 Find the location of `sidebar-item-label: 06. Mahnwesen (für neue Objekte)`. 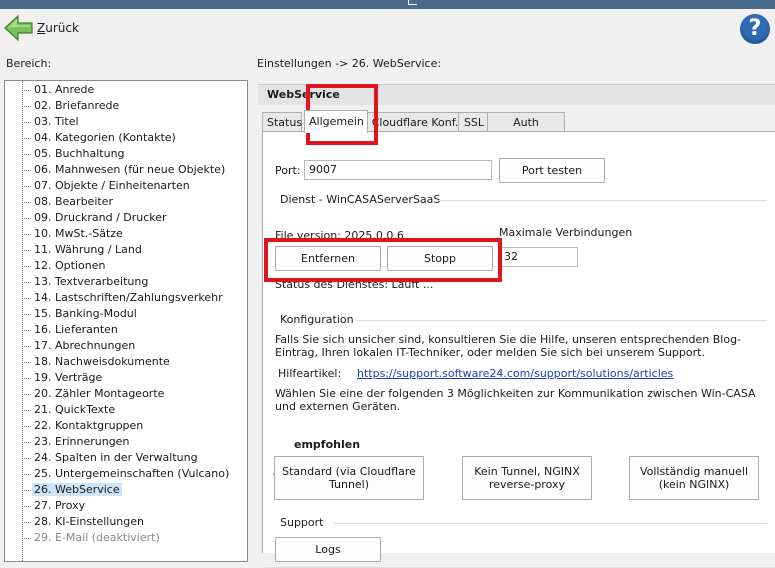

sidebar-item-label: 06. Mahnwesen (für neue Objekte) is located at coordinates (130, 169).